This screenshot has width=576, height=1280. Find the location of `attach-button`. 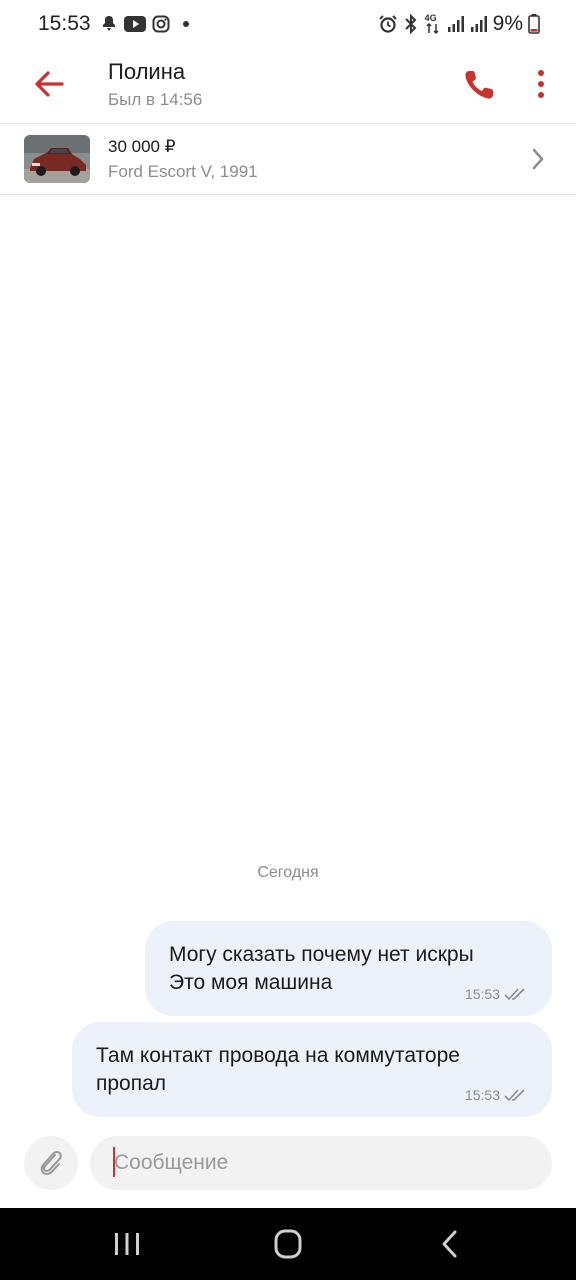

attach-button is located at coordinates (51, 1163).